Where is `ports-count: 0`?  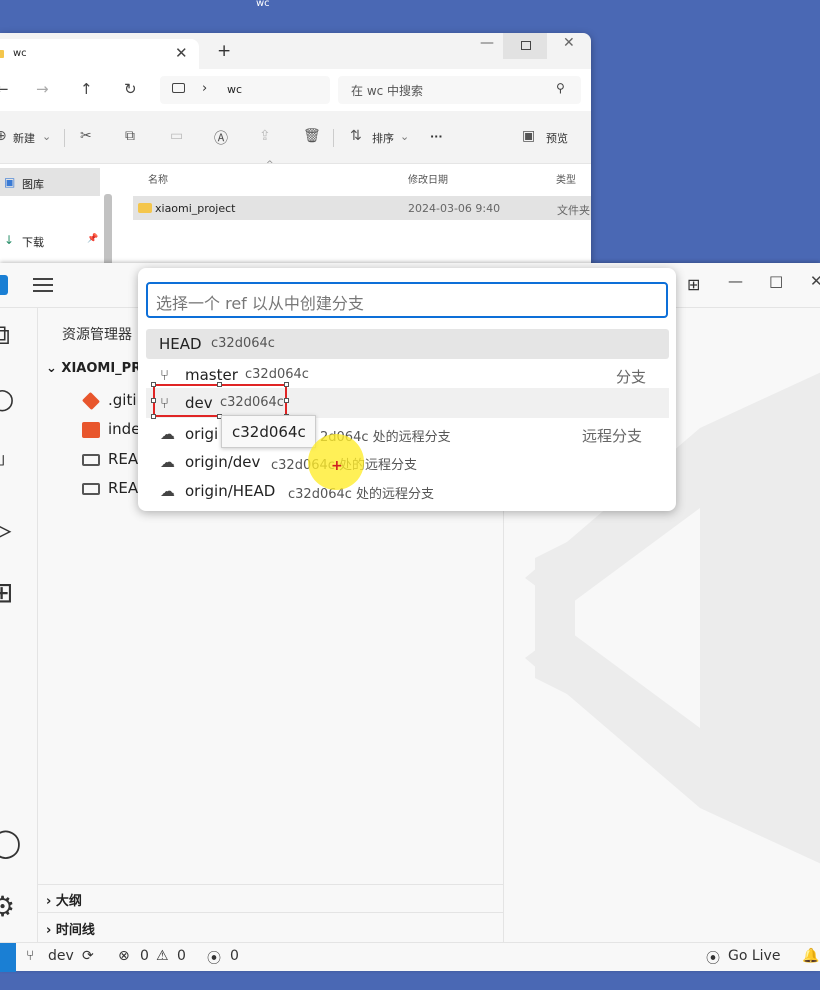
ports-count: 0 is located at coordinates (234, 956).